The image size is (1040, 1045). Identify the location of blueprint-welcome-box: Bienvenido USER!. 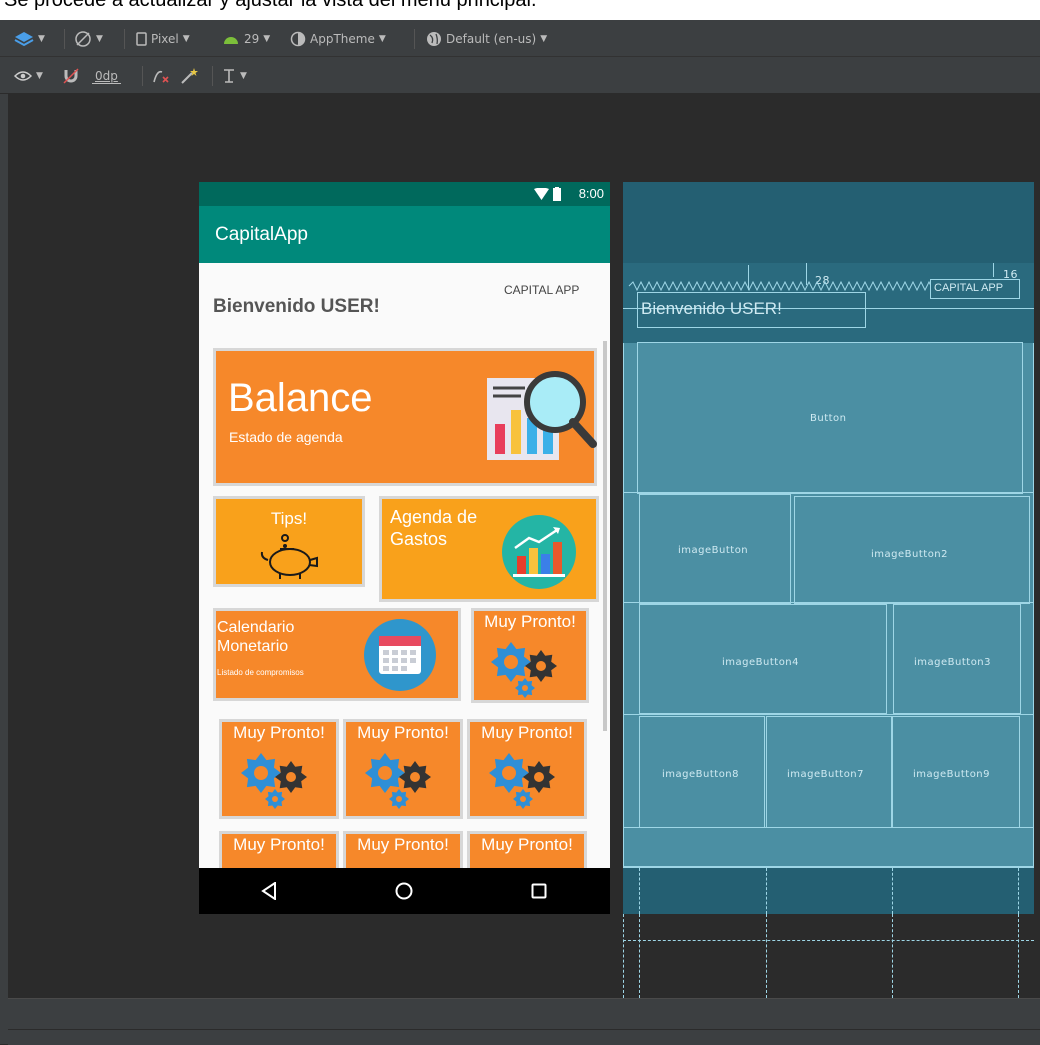
(751, 310).